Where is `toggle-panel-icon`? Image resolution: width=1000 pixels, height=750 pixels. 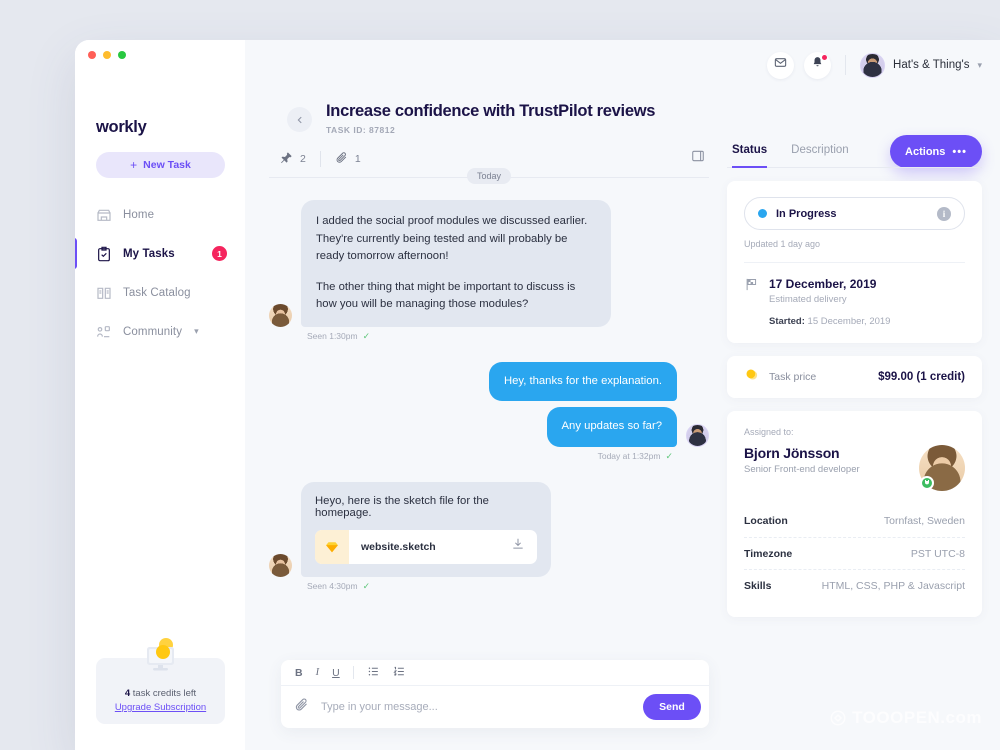 toggle-panel-icon is located at coordinates (698, 158).